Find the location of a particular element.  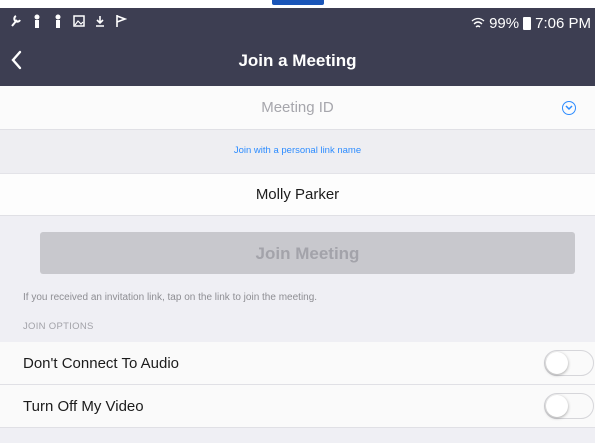

meeting-history-dropdown is located at coordinates (569, 108).